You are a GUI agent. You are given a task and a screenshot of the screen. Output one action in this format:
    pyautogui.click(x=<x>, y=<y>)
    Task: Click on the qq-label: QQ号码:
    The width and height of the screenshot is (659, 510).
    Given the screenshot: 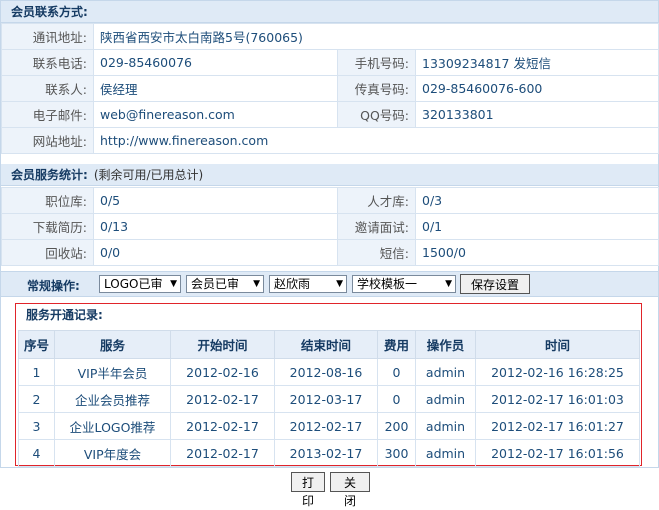 What is the action you would take?
    pyautogui.click(x=376, y=114)
    